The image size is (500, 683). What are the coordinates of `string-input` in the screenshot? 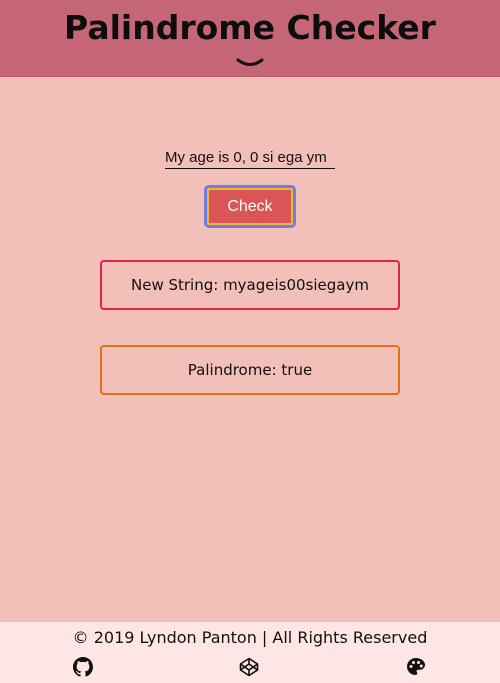 It's located at (250, 157).